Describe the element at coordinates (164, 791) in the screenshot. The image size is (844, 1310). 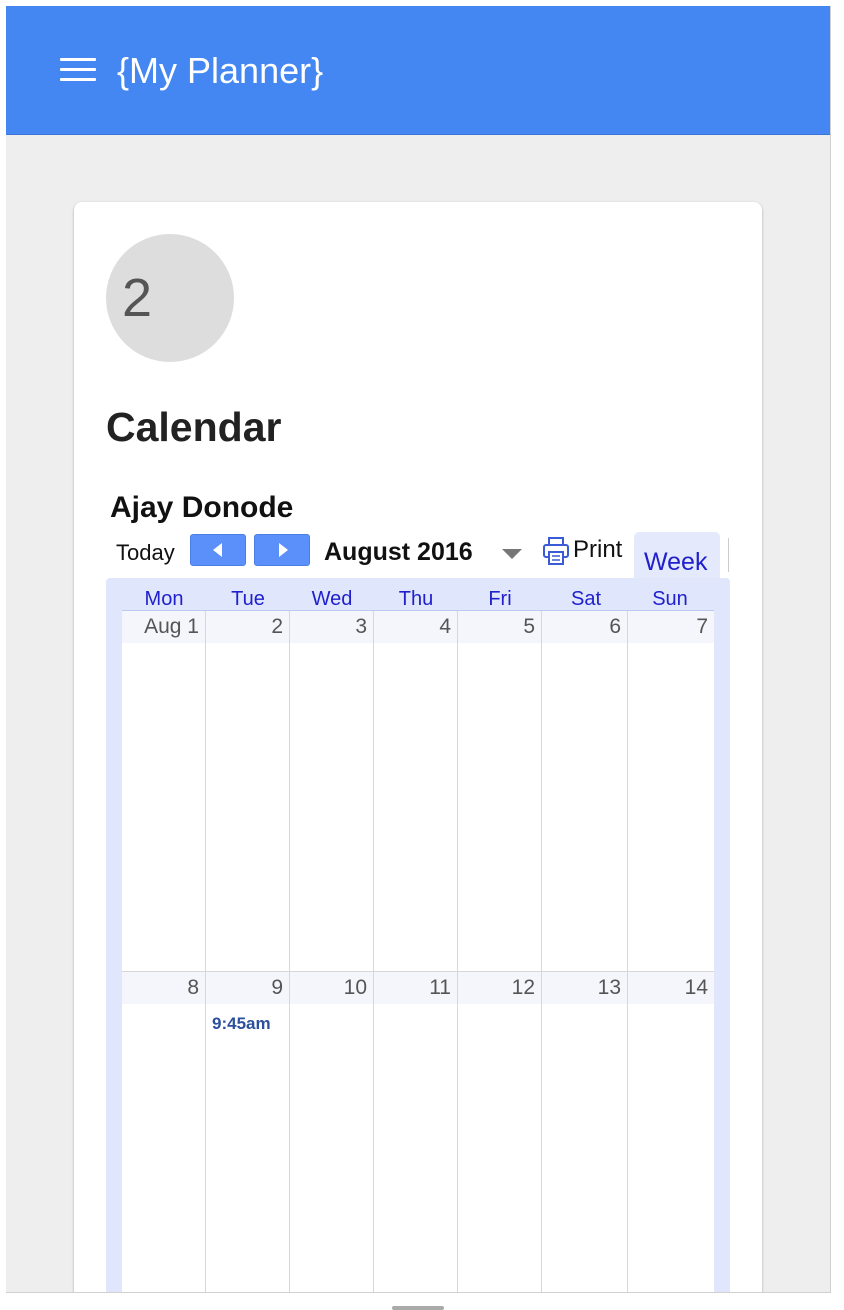
I see `day-cell: Aug 1` at that location.